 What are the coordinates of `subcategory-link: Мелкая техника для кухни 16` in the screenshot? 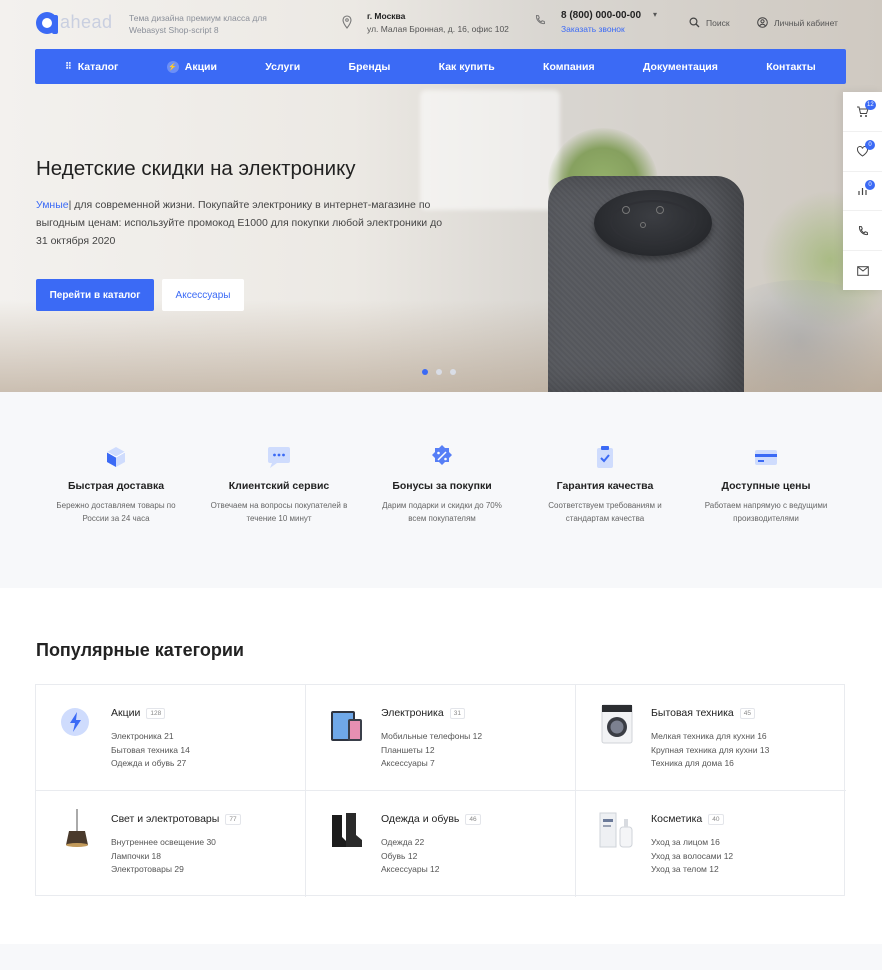 It's located at (710, 737).